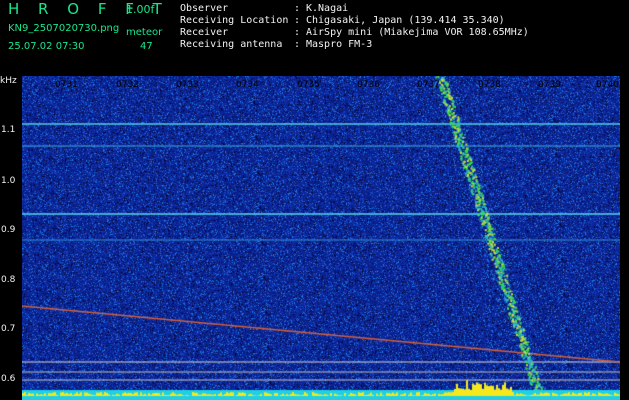  I want to click on info-value-location: Chigasaki, Japan (139.414 35.340), so click(405, 20).